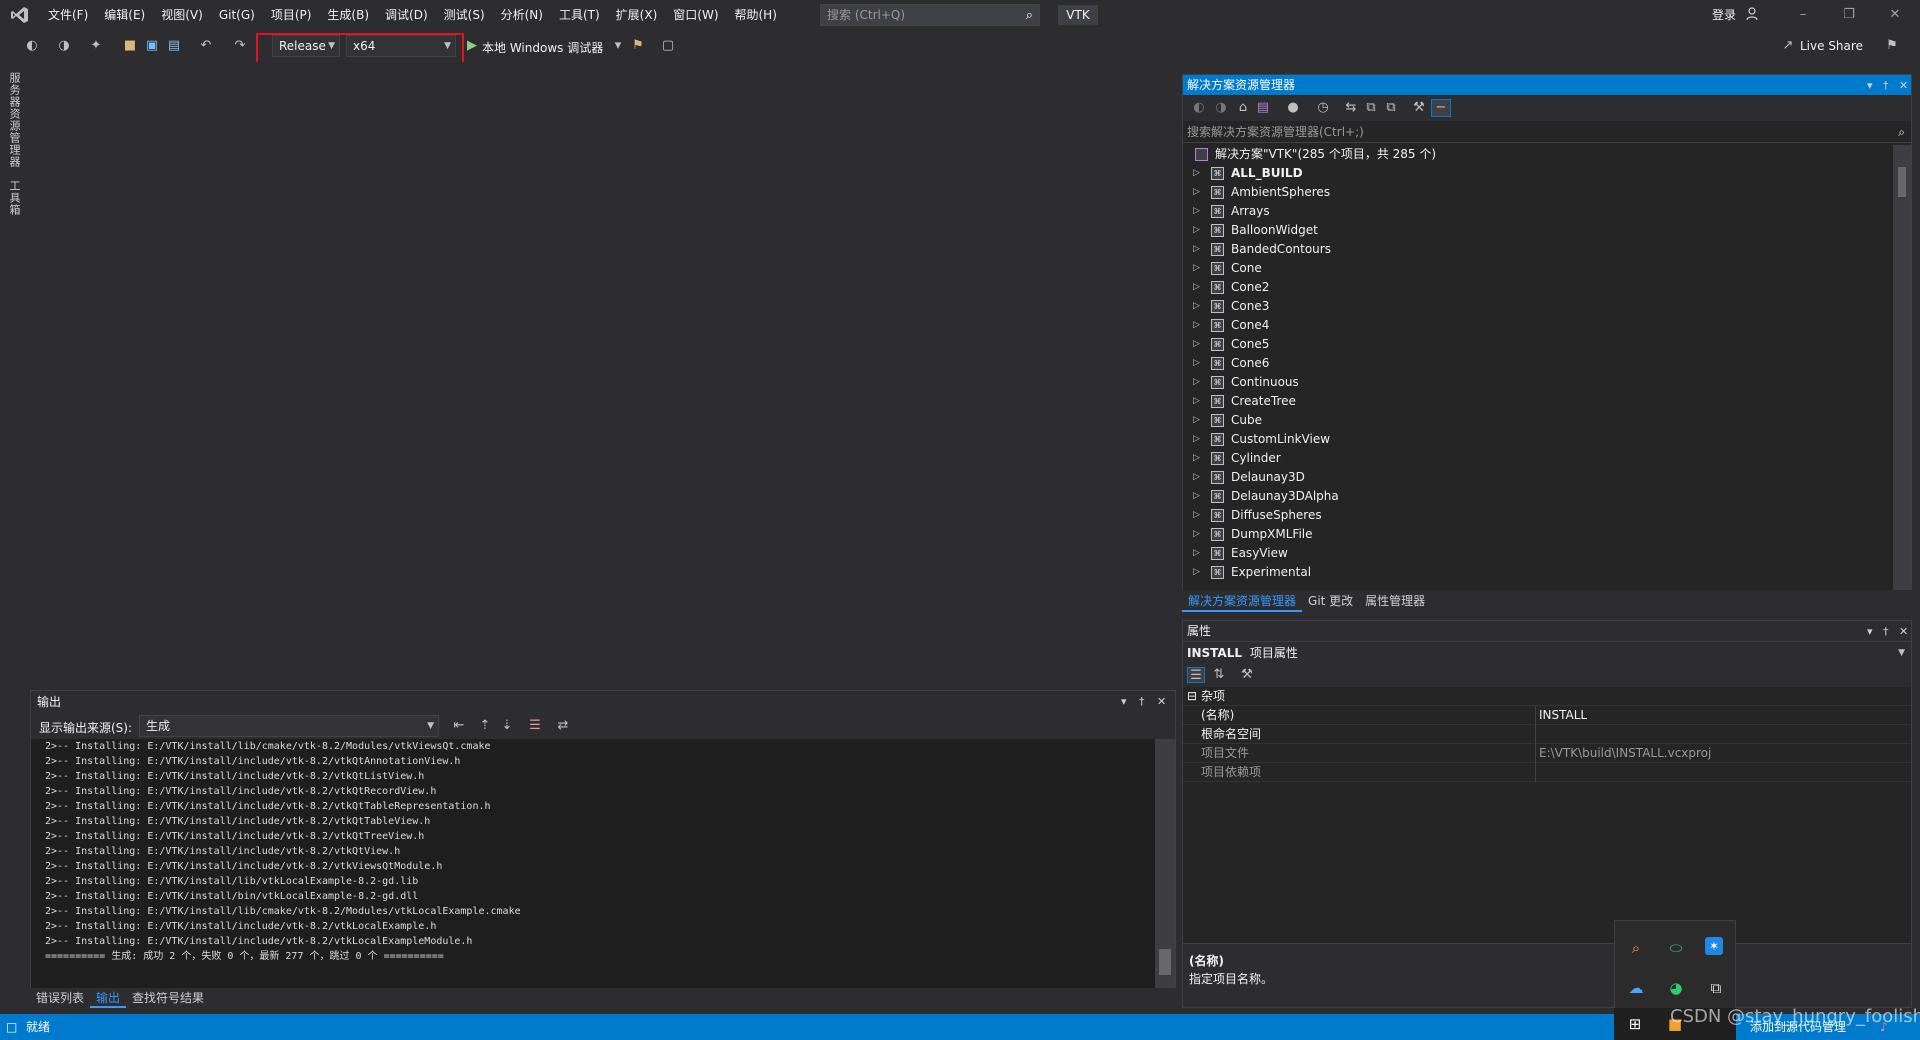 Image resolution: width=1920 pixels, height=1040 pixels. I want to click on menu-git: Git(G), so click(237, 15).